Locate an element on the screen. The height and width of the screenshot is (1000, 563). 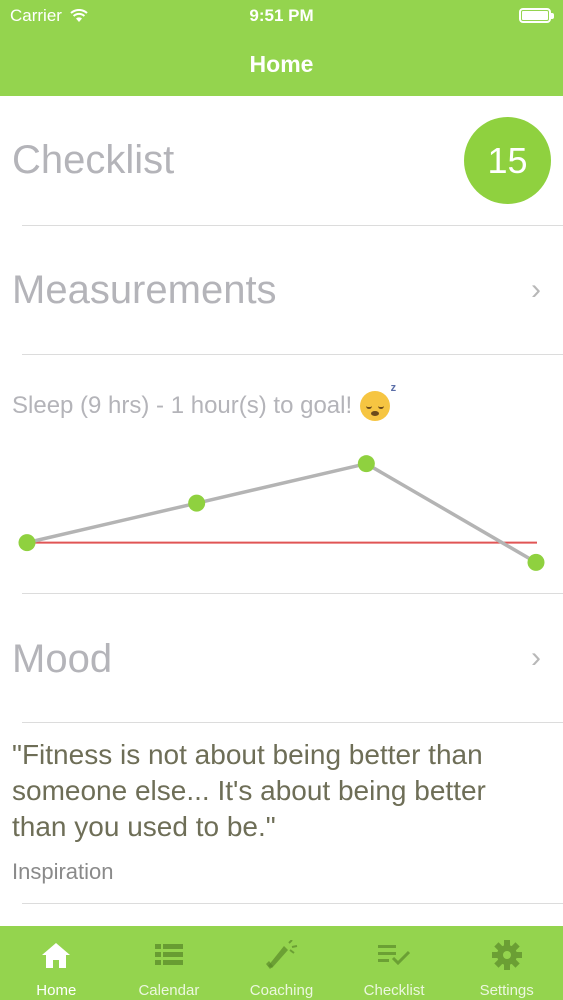
tab-coaching: Coaching is located at coordinates (281, 963).